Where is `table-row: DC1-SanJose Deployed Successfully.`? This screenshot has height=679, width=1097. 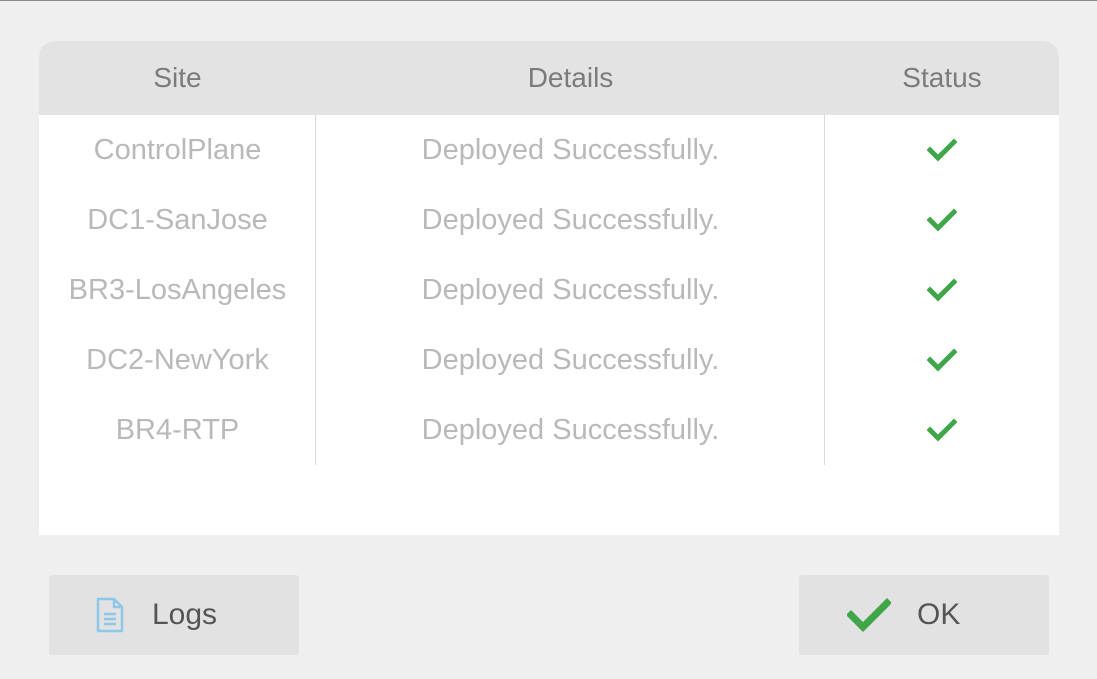 table-row: DC1-SanJose Deployed Successfully. is located at coordinates (549, 220).